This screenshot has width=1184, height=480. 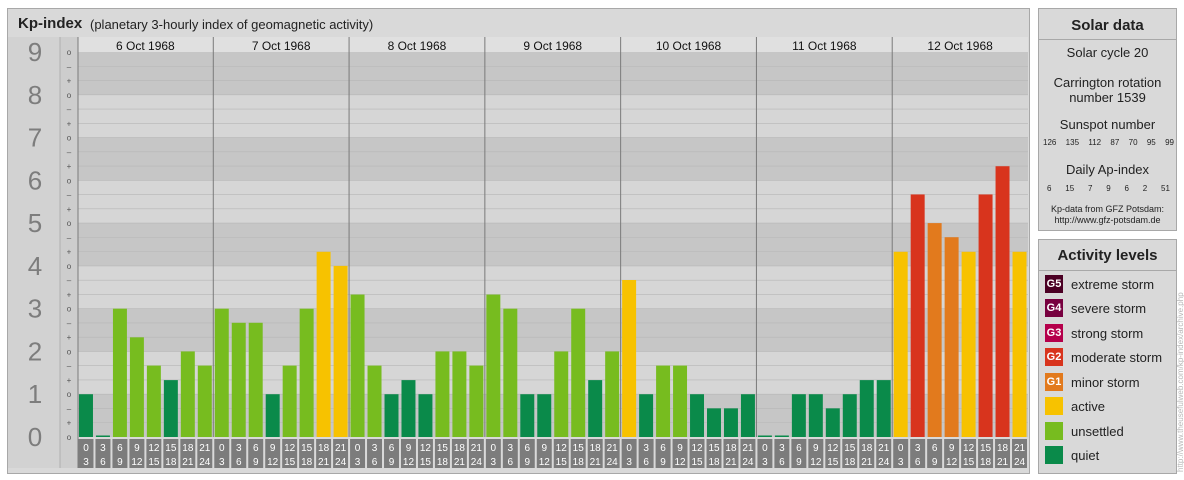 What do you see at coordinates (1108, 142) in the screenshot?
I see `sunspot-values: 126 135 112 87 70 95 99` at bounding box center [1108, 142].